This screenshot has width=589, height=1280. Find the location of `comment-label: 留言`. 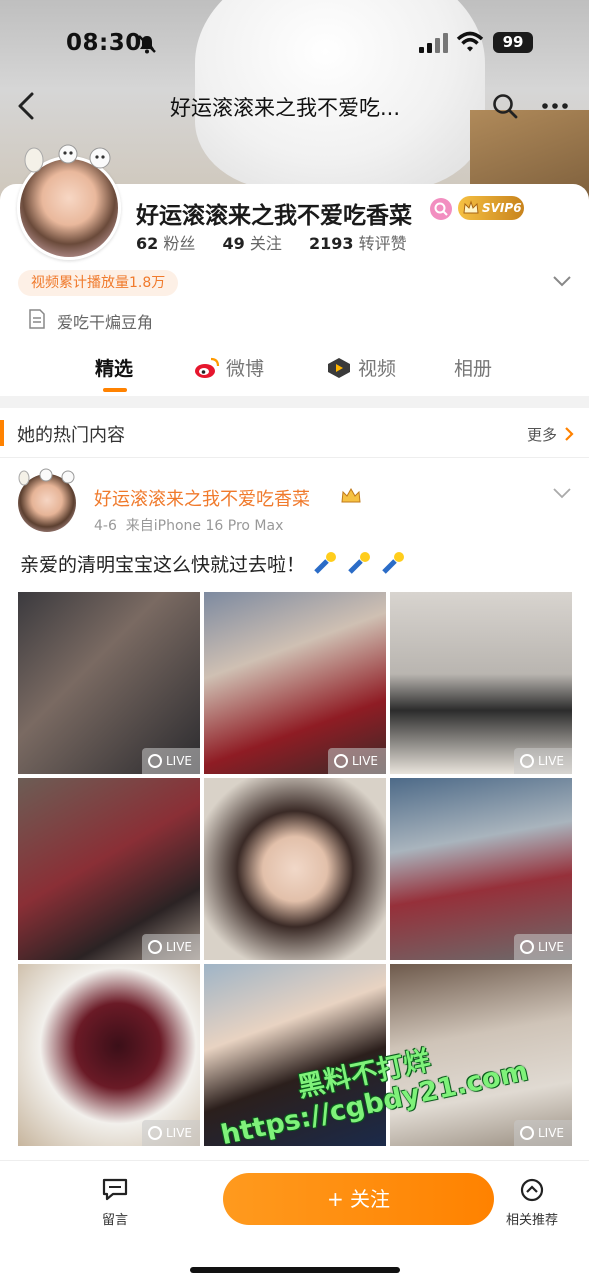

comment-label: 留言 is located at coordinates (114, 1220).